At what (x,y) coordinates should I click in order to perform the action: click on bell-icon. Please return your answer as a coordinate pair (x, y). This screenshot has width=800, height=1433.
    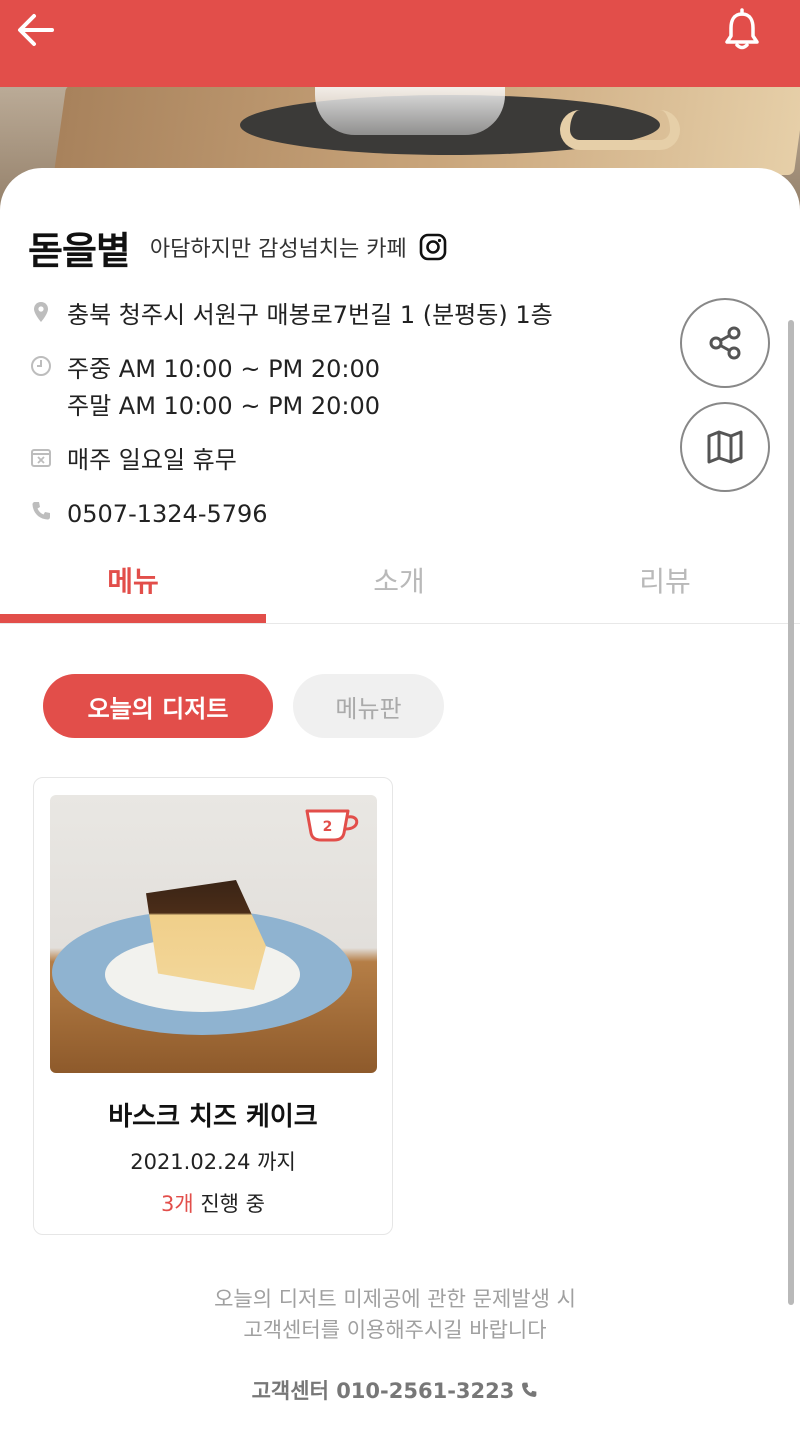
    Looking at the image, I should click on (742, 30).